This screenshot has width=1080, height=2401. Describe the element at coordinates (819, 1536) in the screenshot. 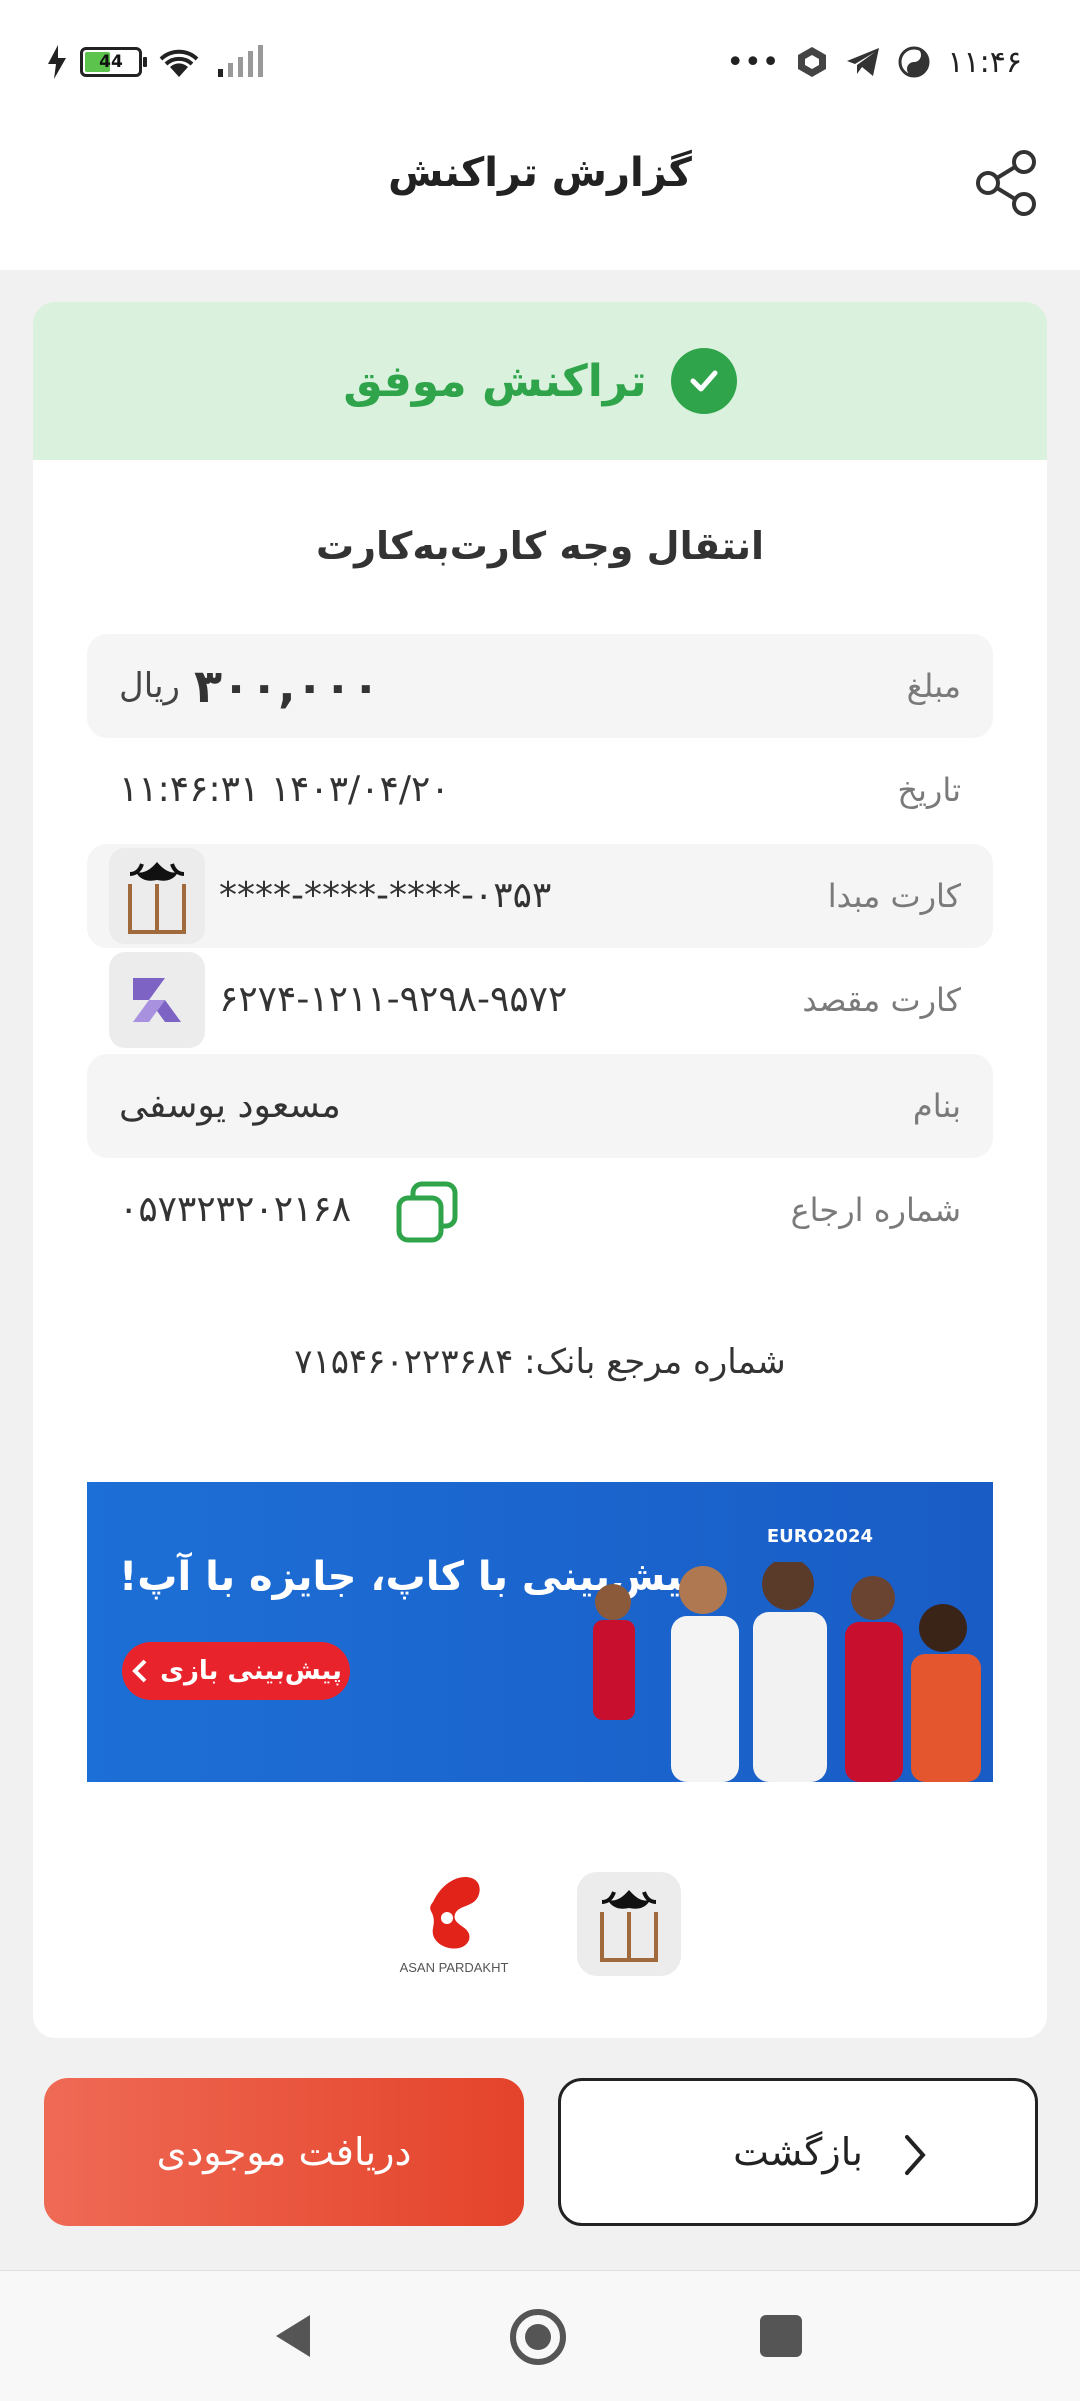

I see `euro-badge: EURO2024` at that location.